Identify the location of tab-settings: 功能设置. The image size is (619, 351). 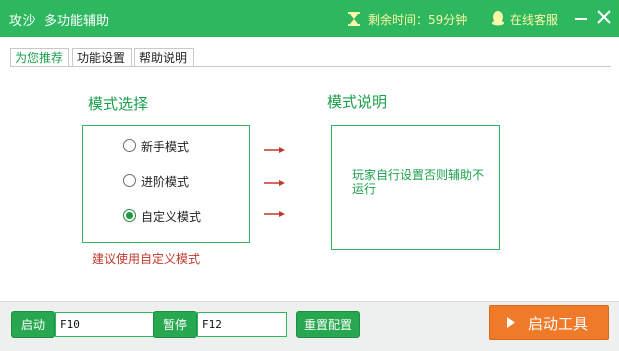
(102, 57).